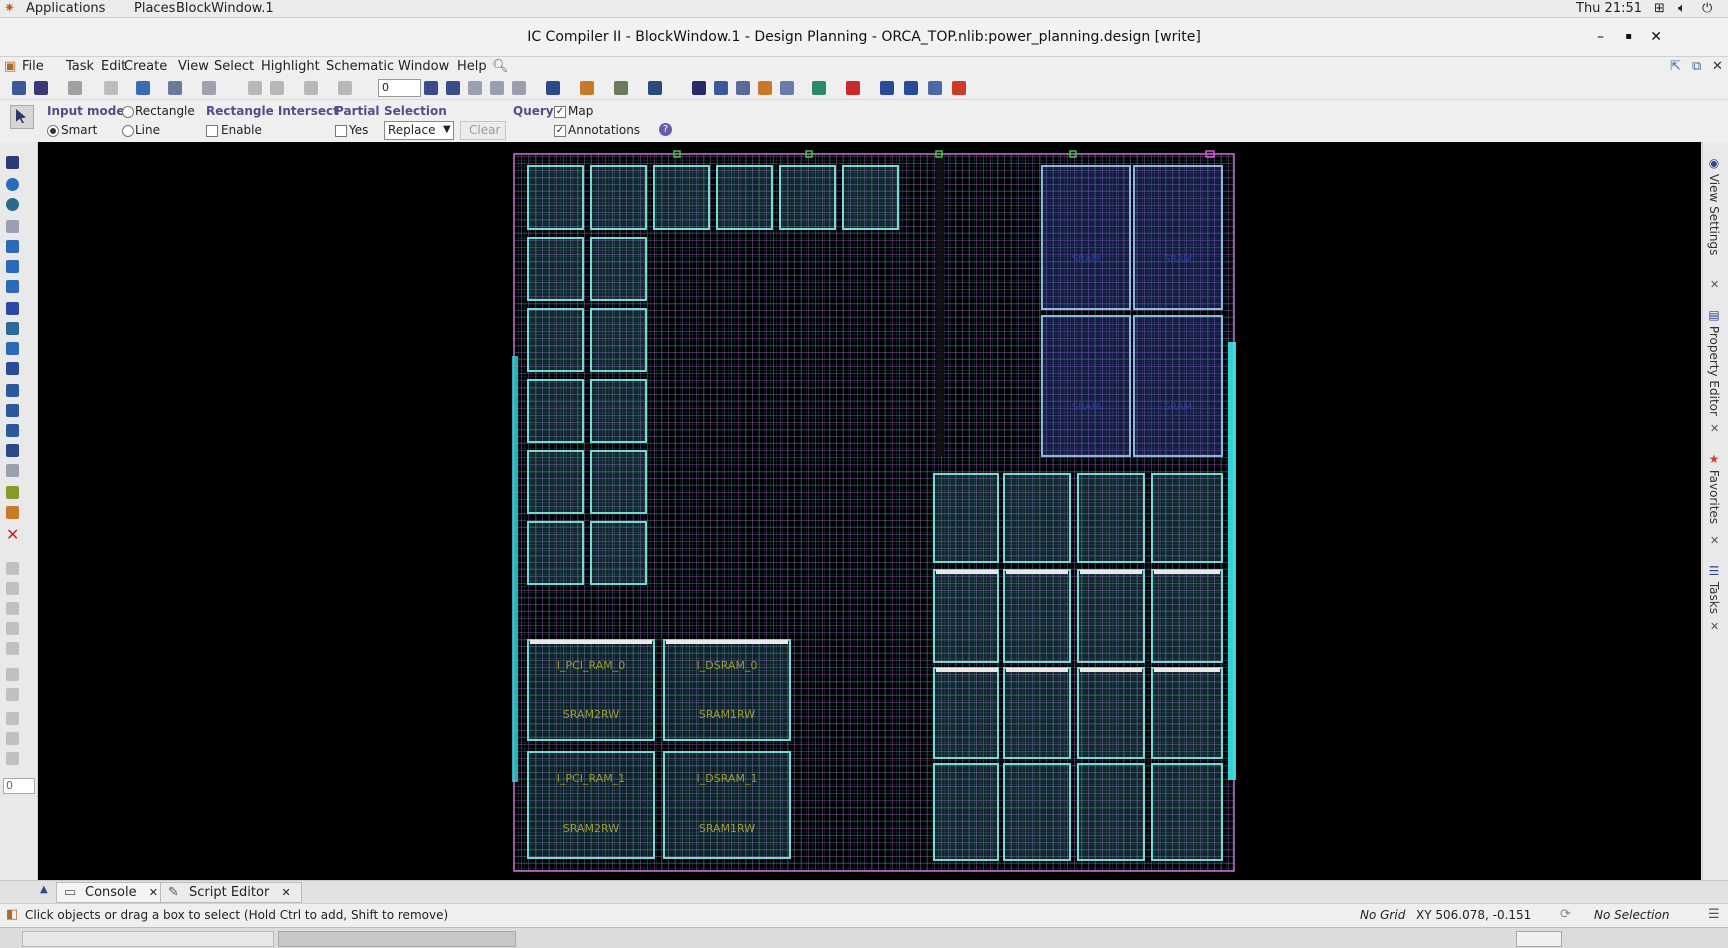  I want to click on layer-icon, so click(12, 492).